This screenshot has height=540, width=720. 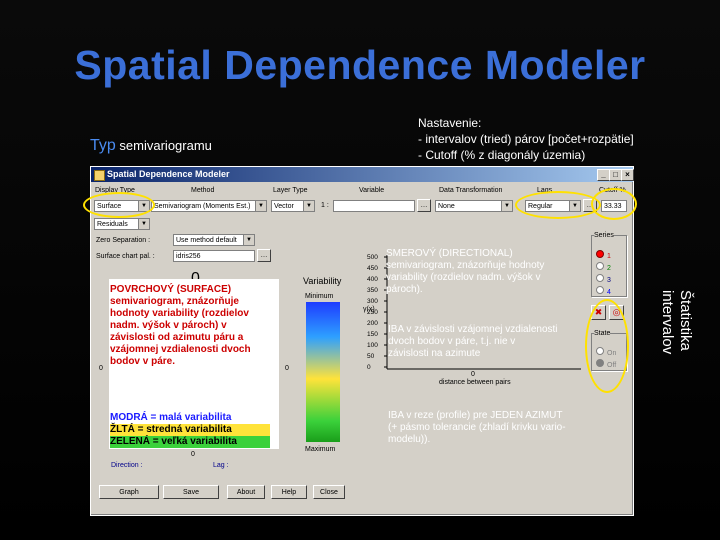 What do you see at coordinates (360, 65) in the screenshot?
I see `slide-title: Spatial Dependence Modeler` at bounding box center [360, 65].